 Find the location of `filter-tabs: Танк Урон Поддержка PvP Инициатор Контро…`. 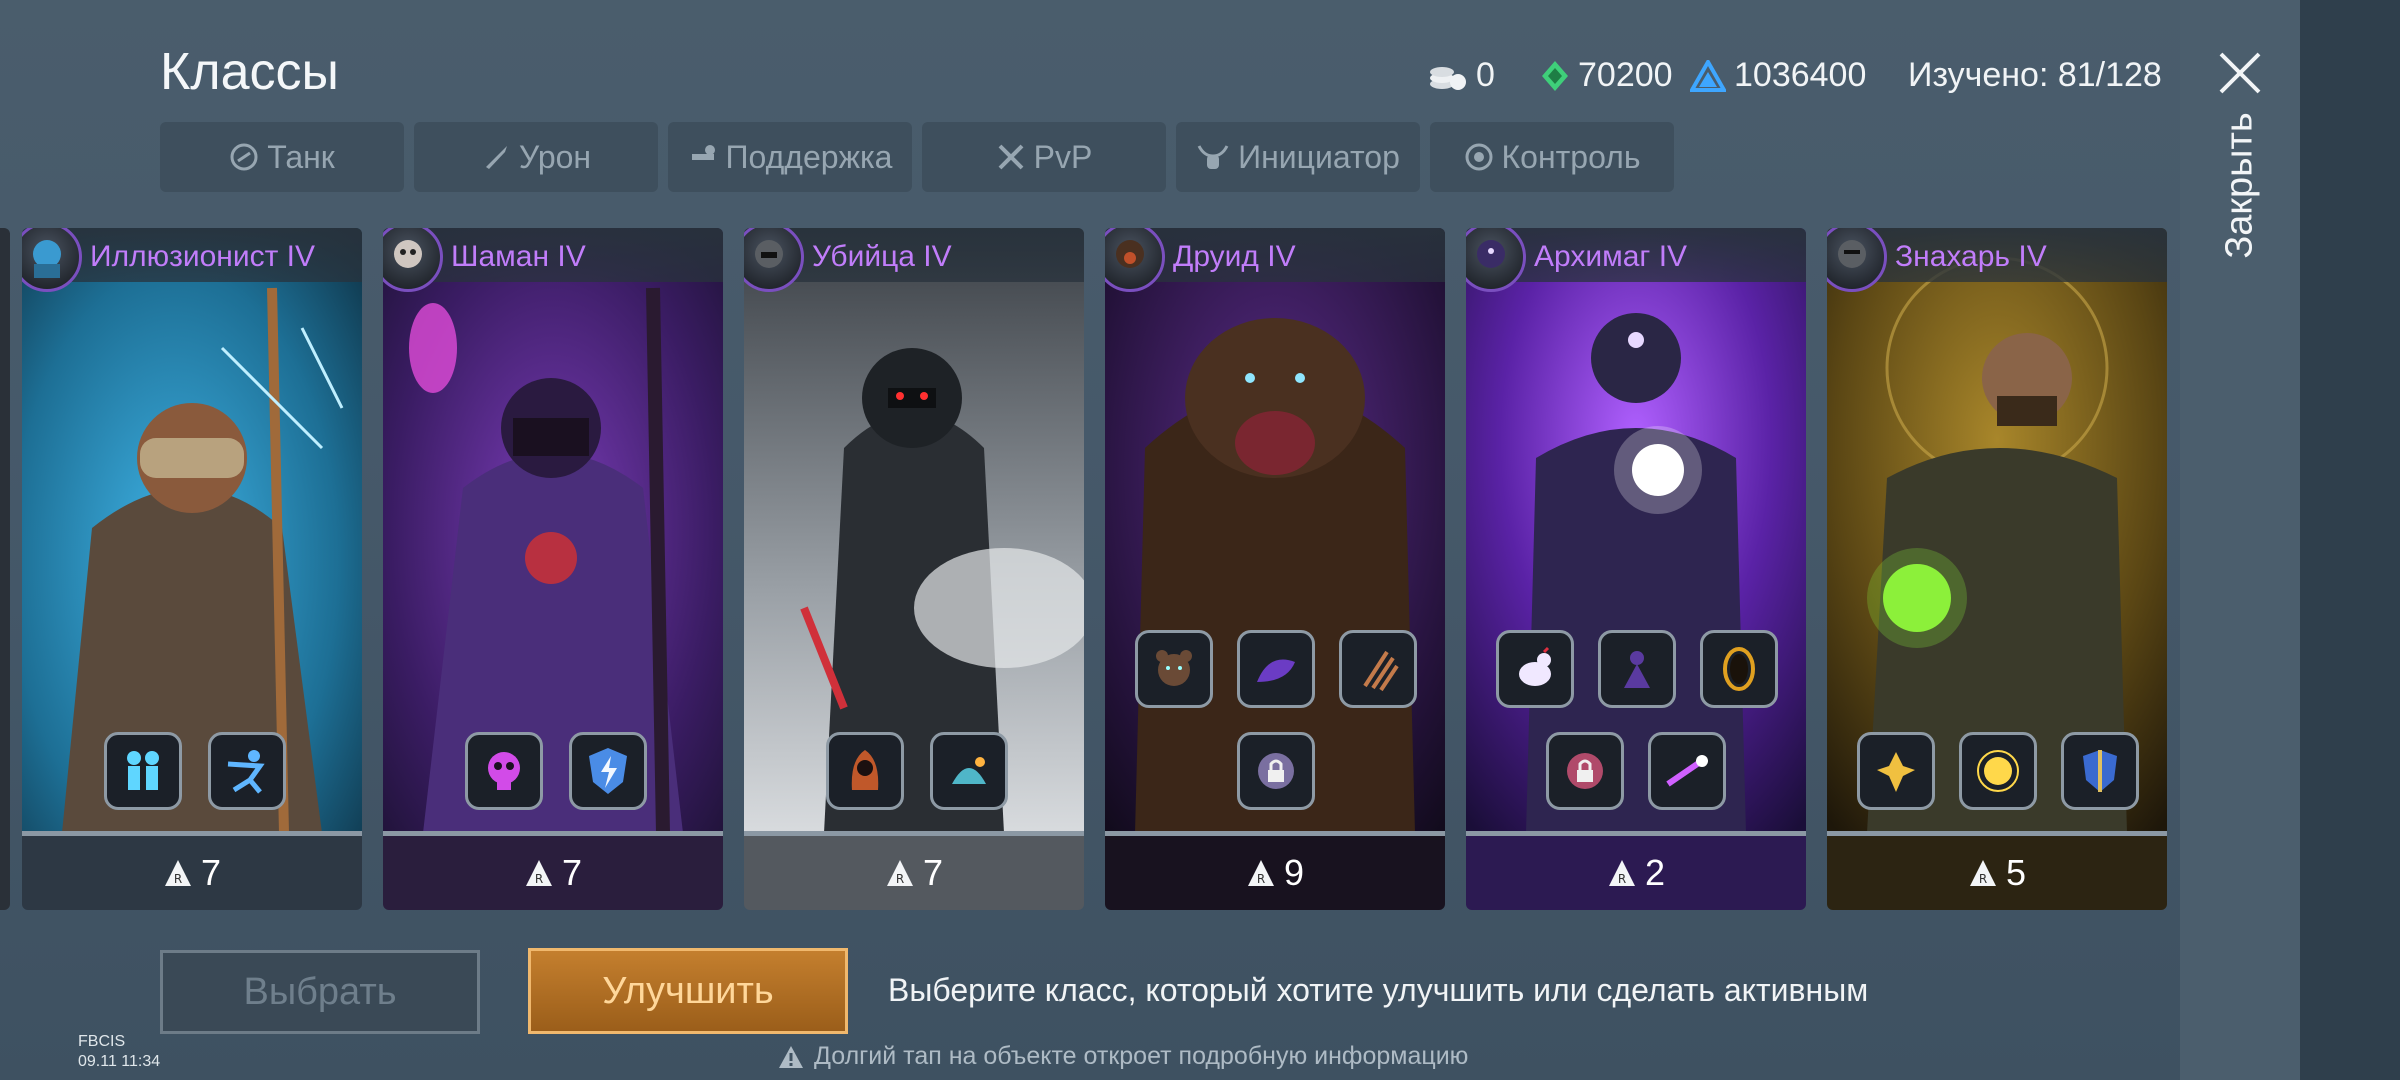

filter-tabs: Танк Урон Поддержка PvP Инициатор Контро… is located at coordinates (917, 157).